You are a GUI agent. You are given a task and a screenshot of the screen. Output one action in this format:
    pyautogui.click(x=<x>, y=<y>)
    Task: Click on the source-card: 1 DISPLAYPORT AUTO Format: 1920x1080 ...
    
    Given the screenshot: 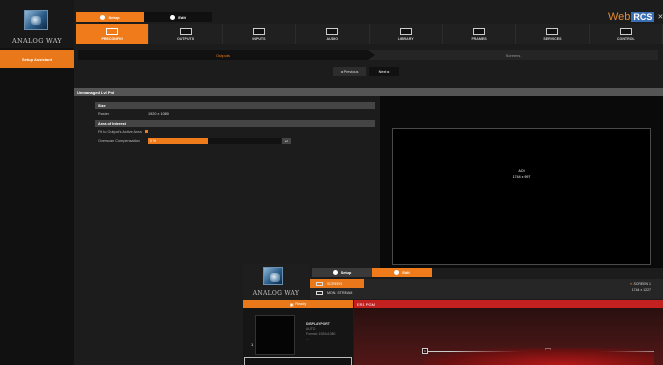 What is the action you would take?
    pyautogui.click(x=298, y=336)
    